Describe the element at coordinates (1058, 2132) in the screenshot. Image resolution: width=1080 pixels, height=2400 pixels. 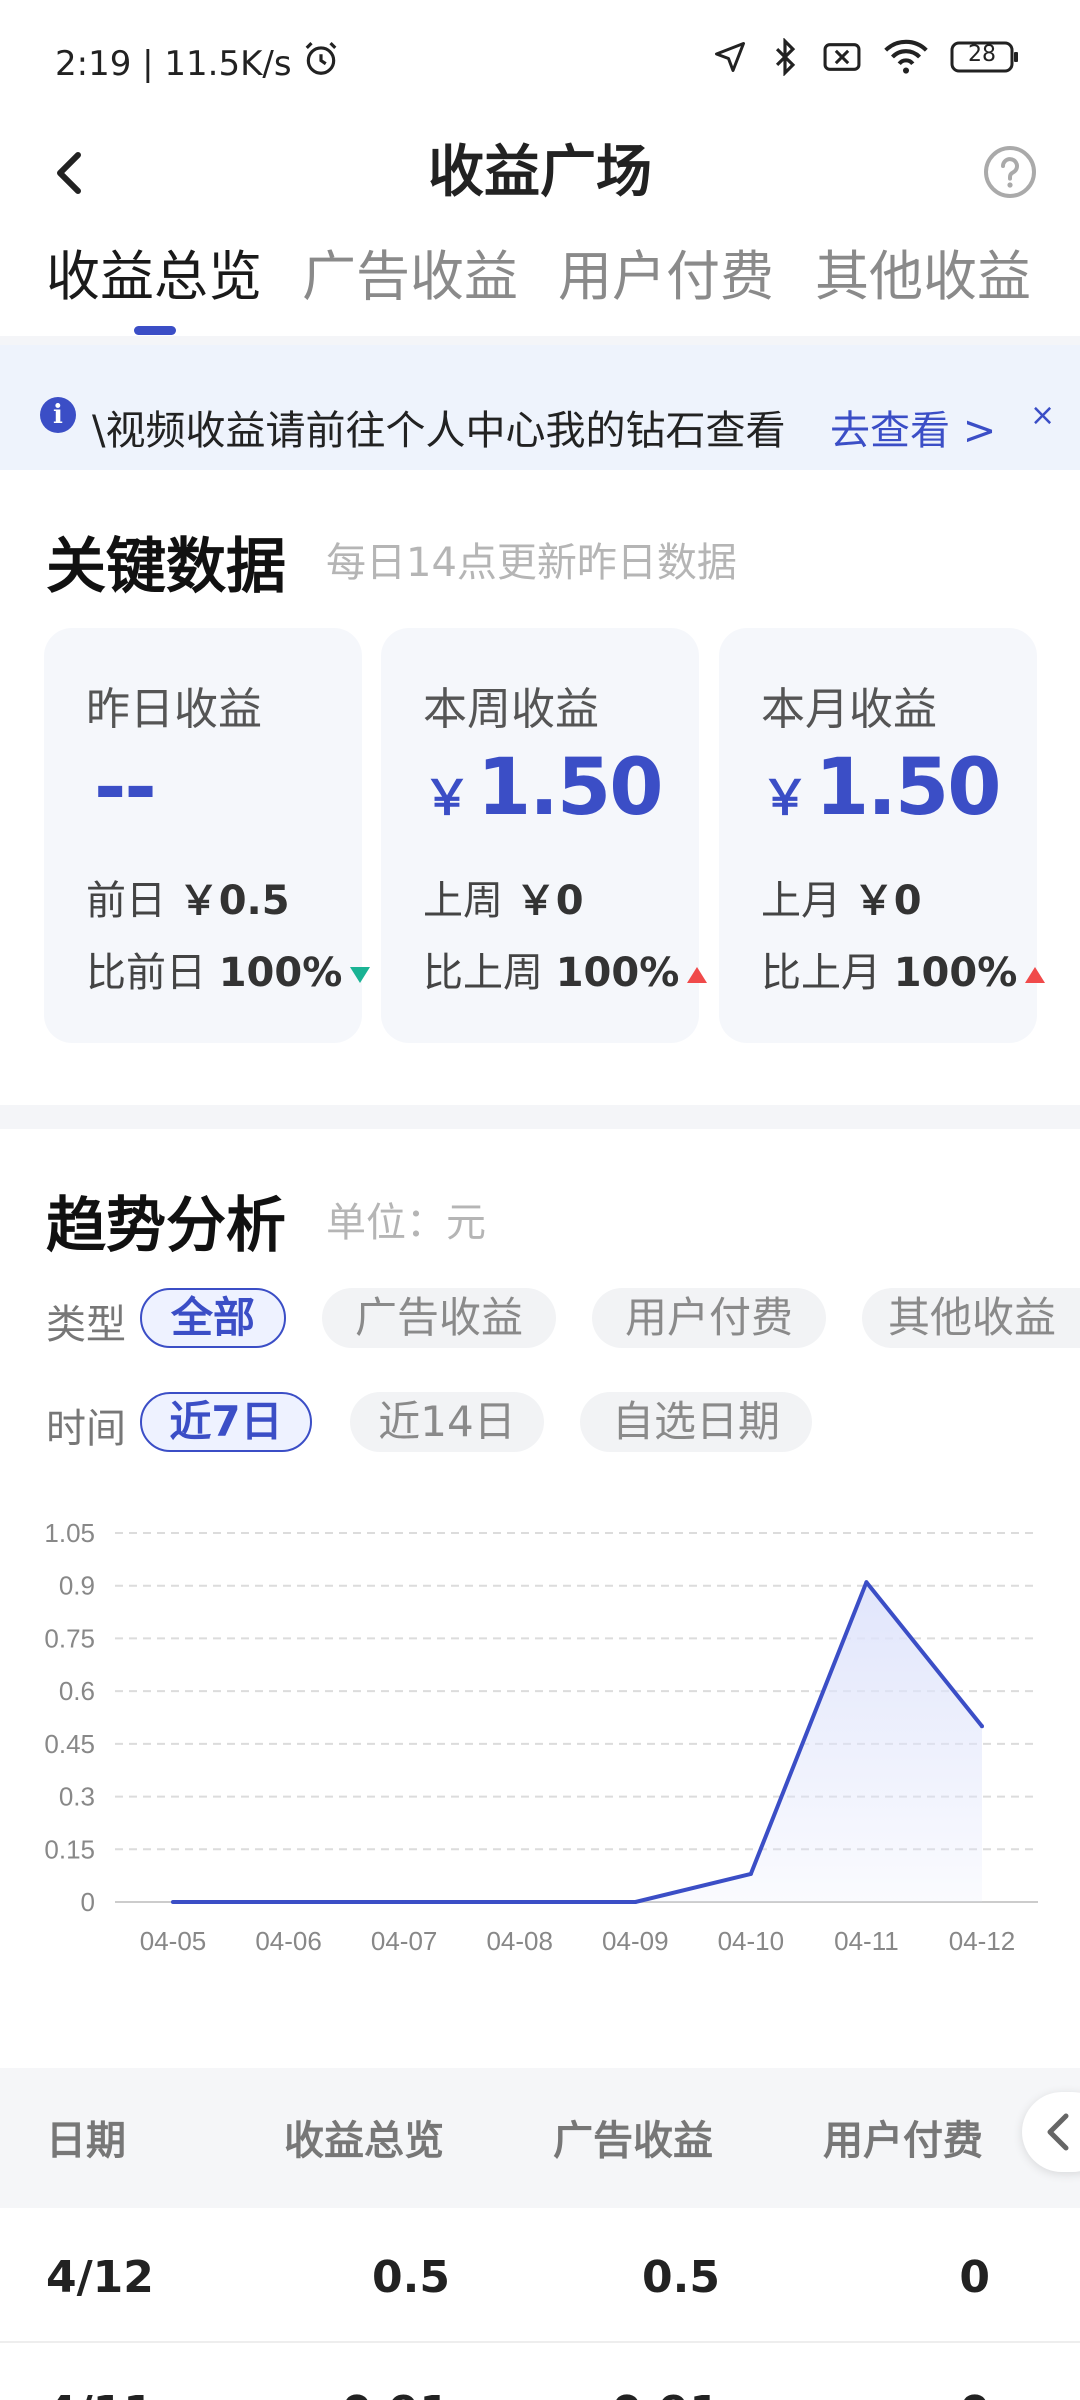
I see `chevron-left-icon` at that location.